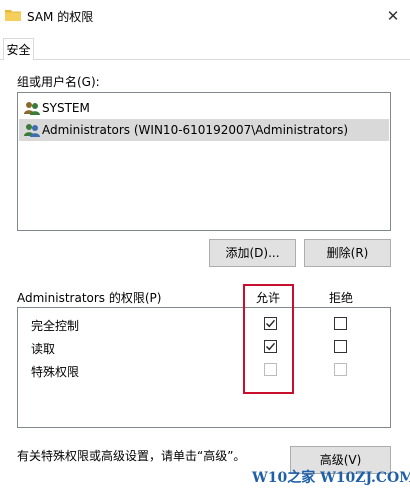 This screenshot has width=410, height=489. I want to click on folder-icon, so click(13, 15).